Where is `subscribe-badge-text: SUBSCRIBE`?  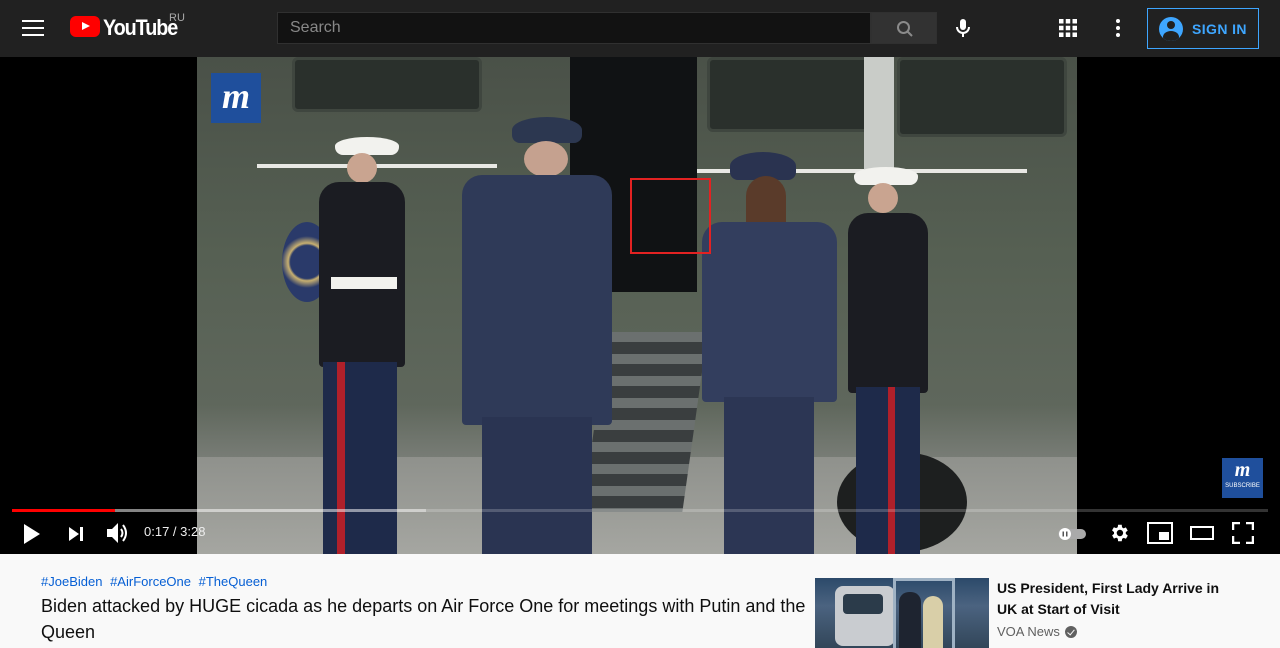 subscribe-badge-text: SUBSCRIBE is located at coordinates (1242, 486).